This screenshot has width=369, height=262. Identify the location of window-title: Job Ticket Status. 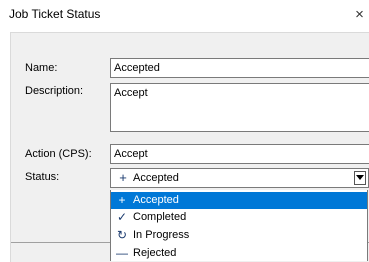
(55, 14).